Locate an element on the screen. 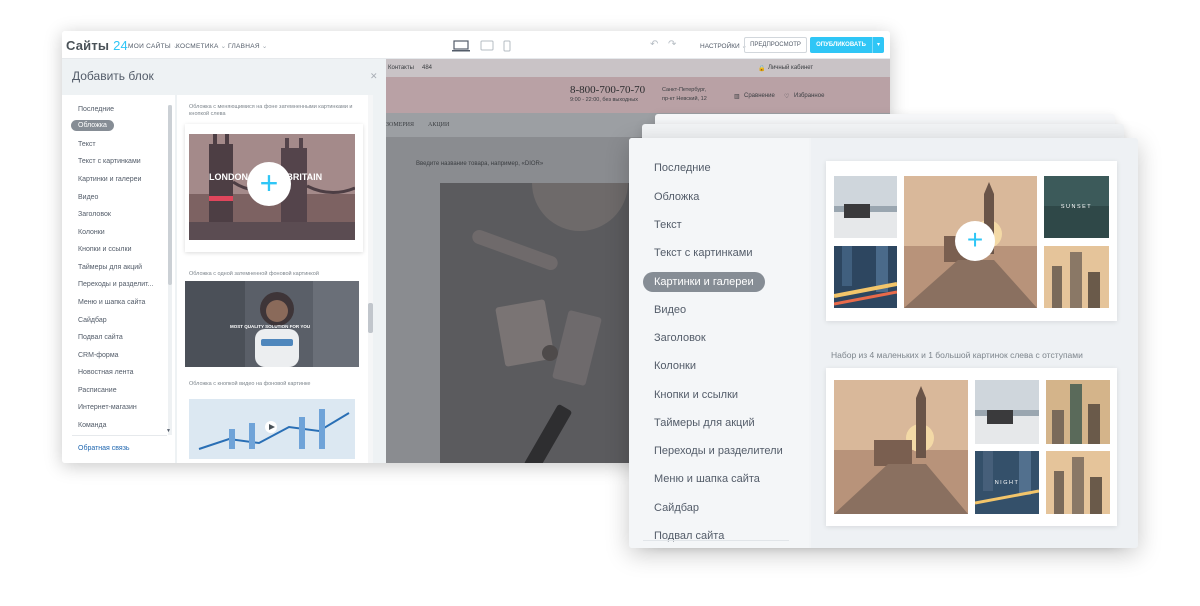  gallery-block-template-1: + SUNSET is located at coordinates (971, 241).